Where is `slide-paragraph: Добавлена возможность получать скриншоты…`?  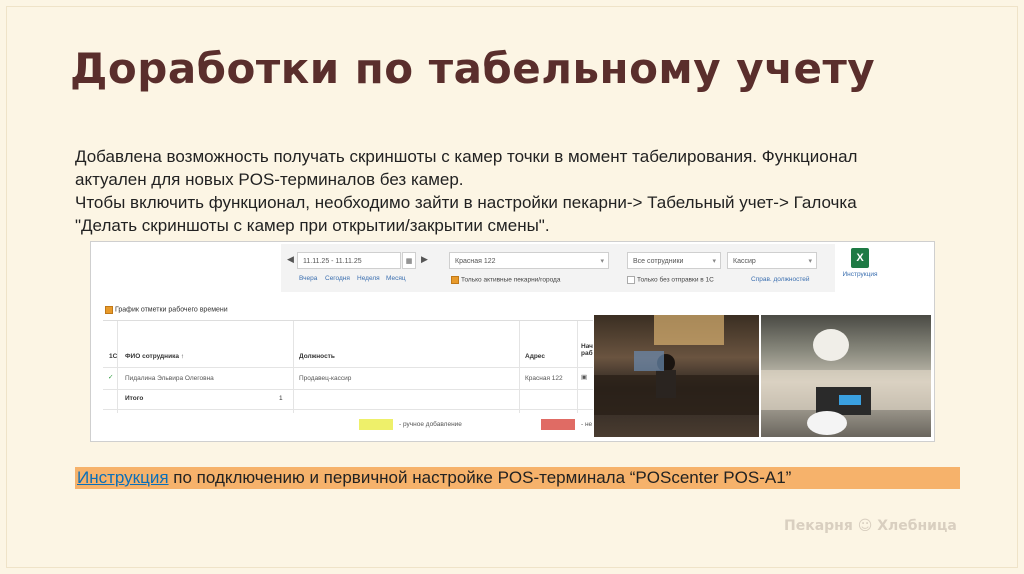 slide-paragraph: Добавлена возможность получать скриншоты… is located at coordinates (535, 191).